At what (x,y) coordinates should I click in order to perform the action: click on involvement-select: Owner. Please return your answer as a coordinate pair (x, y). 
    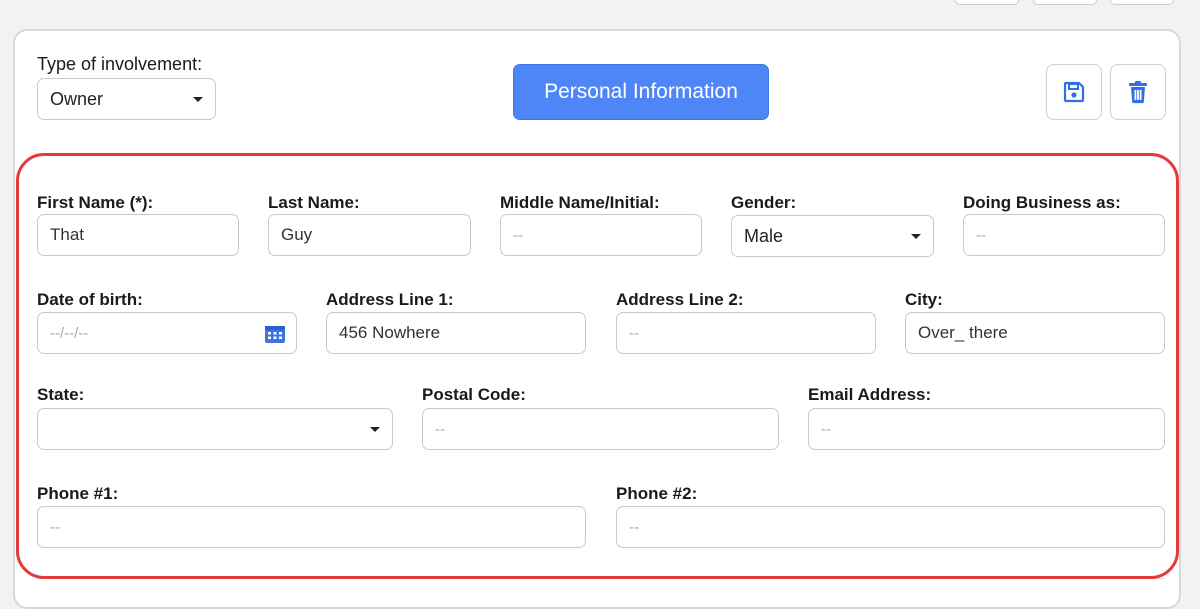
    Looking at the image, I should click on (126, 99).